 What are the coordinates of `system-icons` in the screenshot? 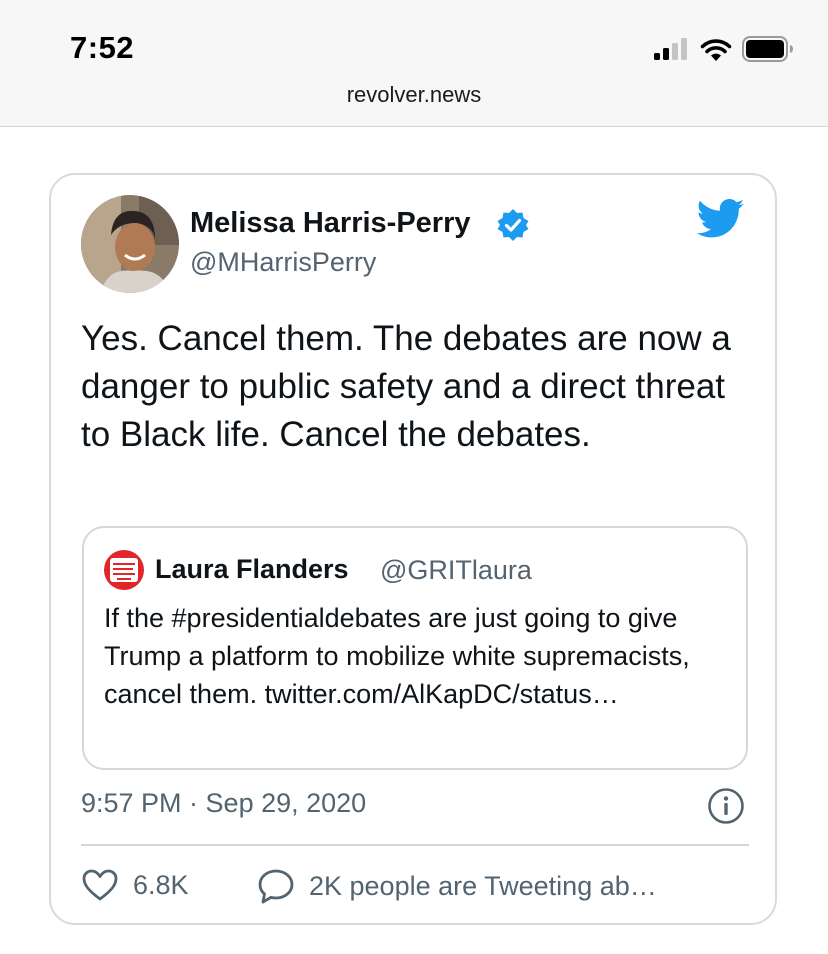 It's located at (724, 49).